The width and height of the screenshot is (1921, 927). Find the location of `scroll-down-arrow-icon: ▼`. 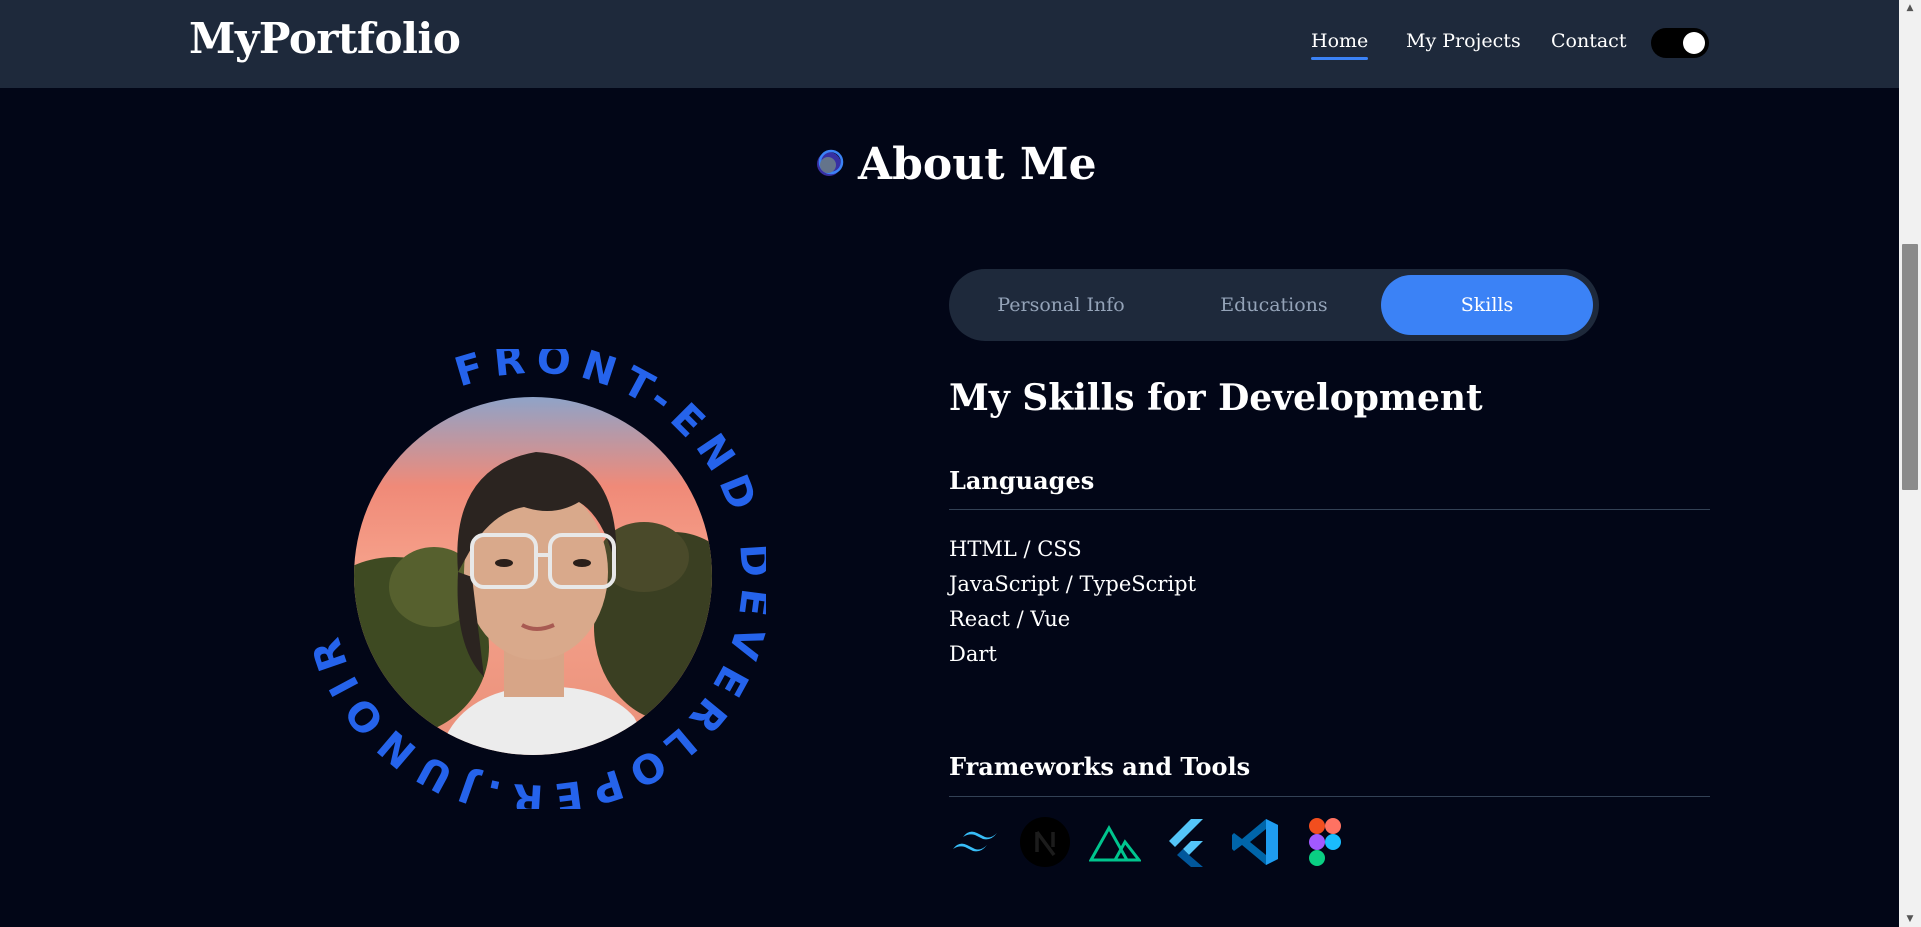

scroll-down-arrow-icon: ▼ is located at coordinates (1910, 919).